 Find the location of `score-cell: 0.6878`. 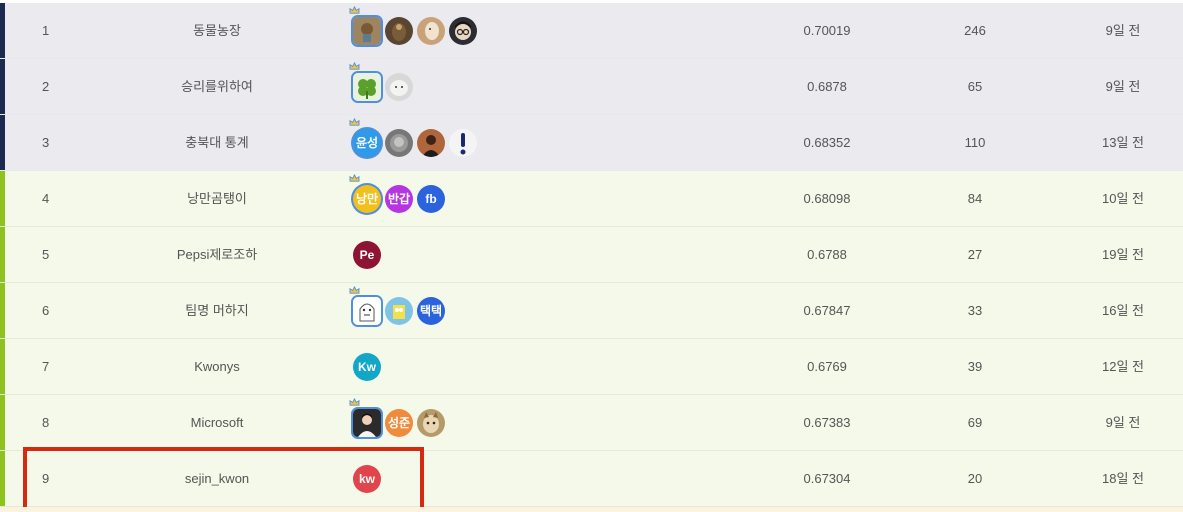

score-cell: 0.6878 is located at coordinates (827, 86).